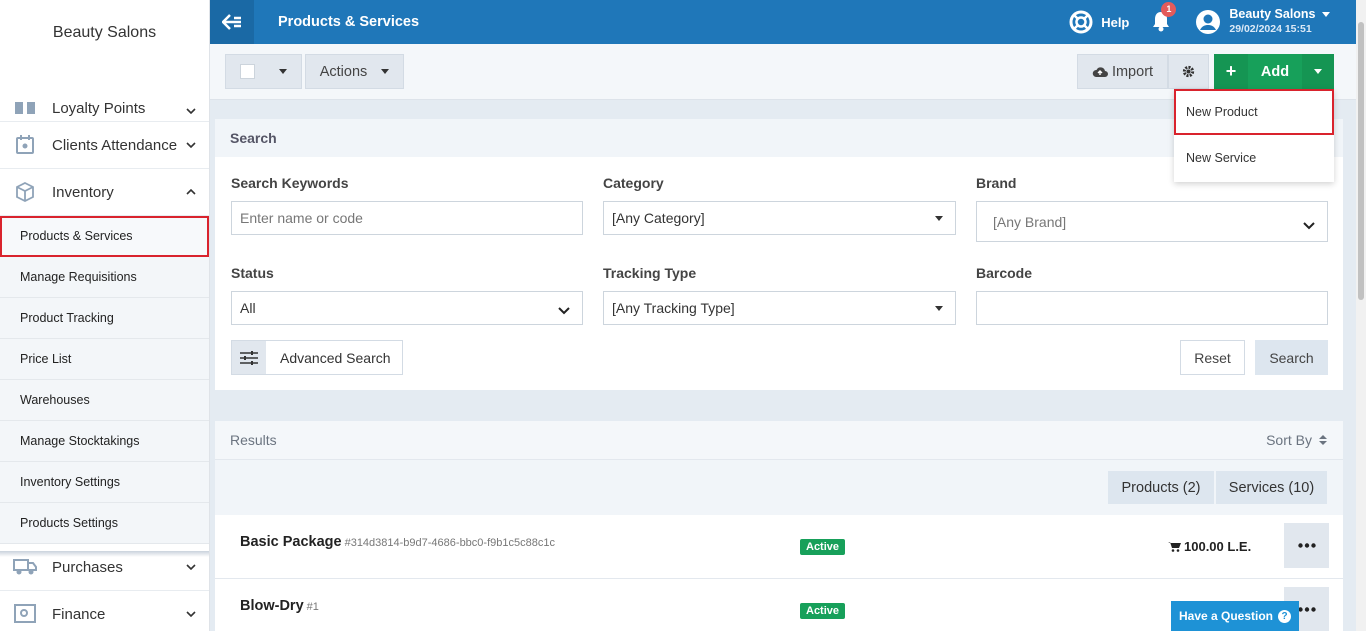  I want to click on box-icon, so click(25, 192).